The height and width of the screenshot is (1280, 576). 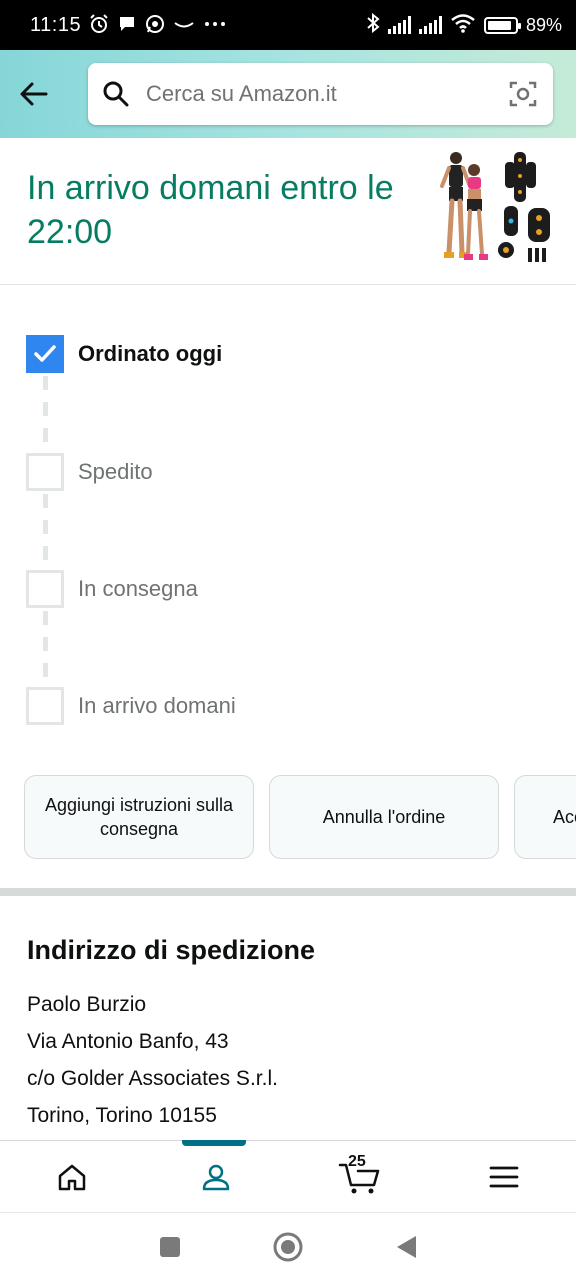 What do you see at coordinates (523, 94) in the screenshot?
I see `camera-icon` at bounding box center [523, 94].